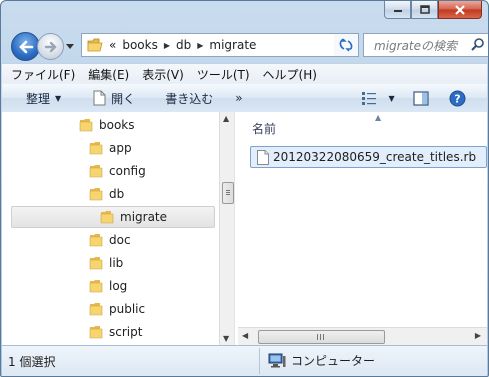  I want to click on menu-tools: ツール(T), so click(223, 74).